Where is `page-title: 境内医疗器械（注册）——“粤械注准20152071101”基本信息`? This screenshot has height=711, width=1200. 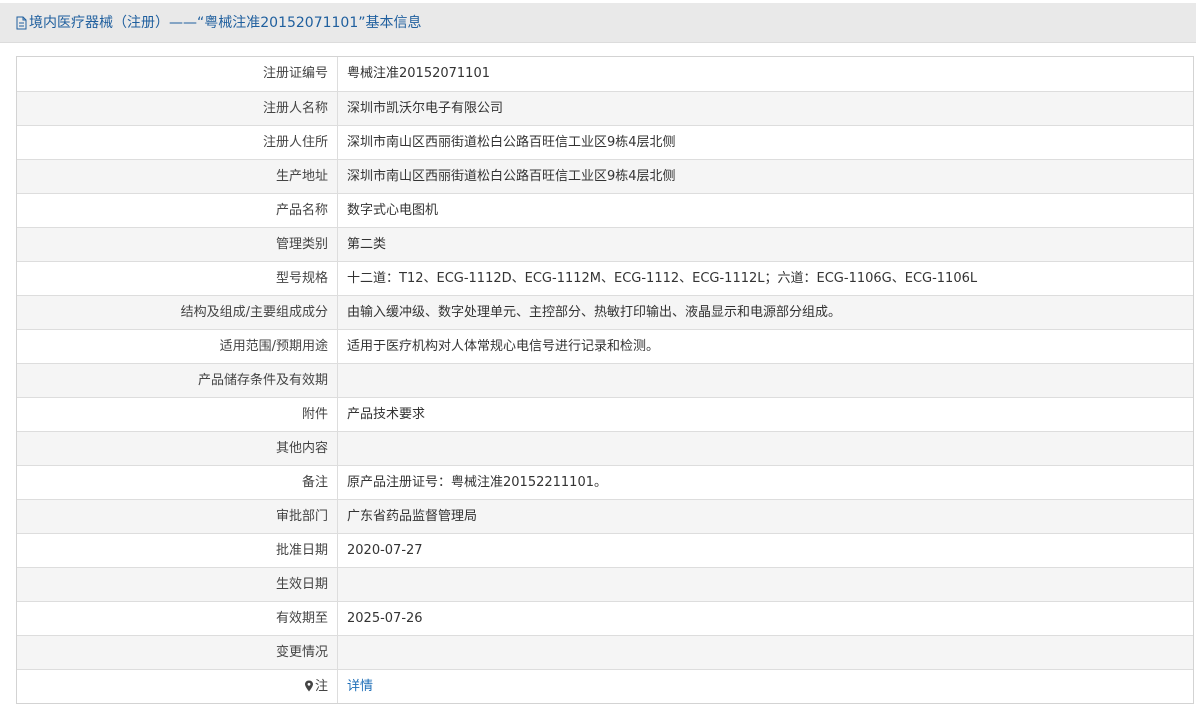 page-title: 境内医疗器械（注册）——“粤械注准20152071101”基本信息 is located at coordinates (225, 23).